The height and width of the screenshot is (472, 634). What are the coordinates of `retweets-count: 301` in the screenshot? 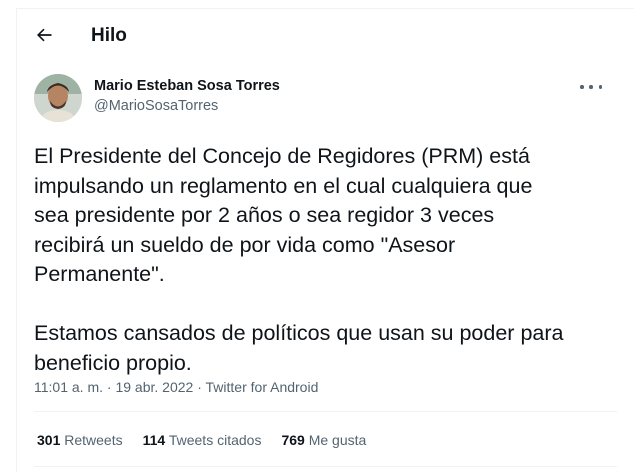 It's located at (49, 440).